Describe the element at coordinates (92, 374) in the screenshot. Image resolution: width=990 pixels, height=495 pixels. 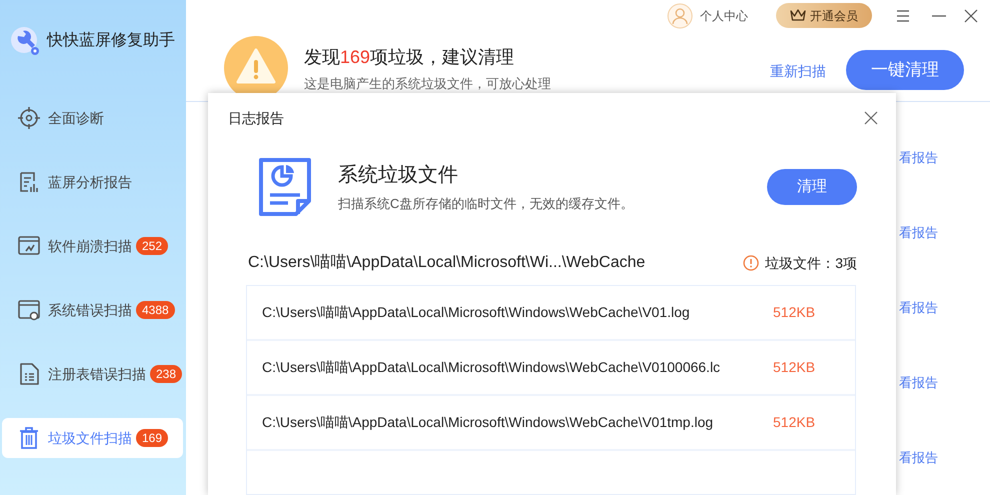
I see `sidebar-item: 注册表错误扫描 238` at that location.